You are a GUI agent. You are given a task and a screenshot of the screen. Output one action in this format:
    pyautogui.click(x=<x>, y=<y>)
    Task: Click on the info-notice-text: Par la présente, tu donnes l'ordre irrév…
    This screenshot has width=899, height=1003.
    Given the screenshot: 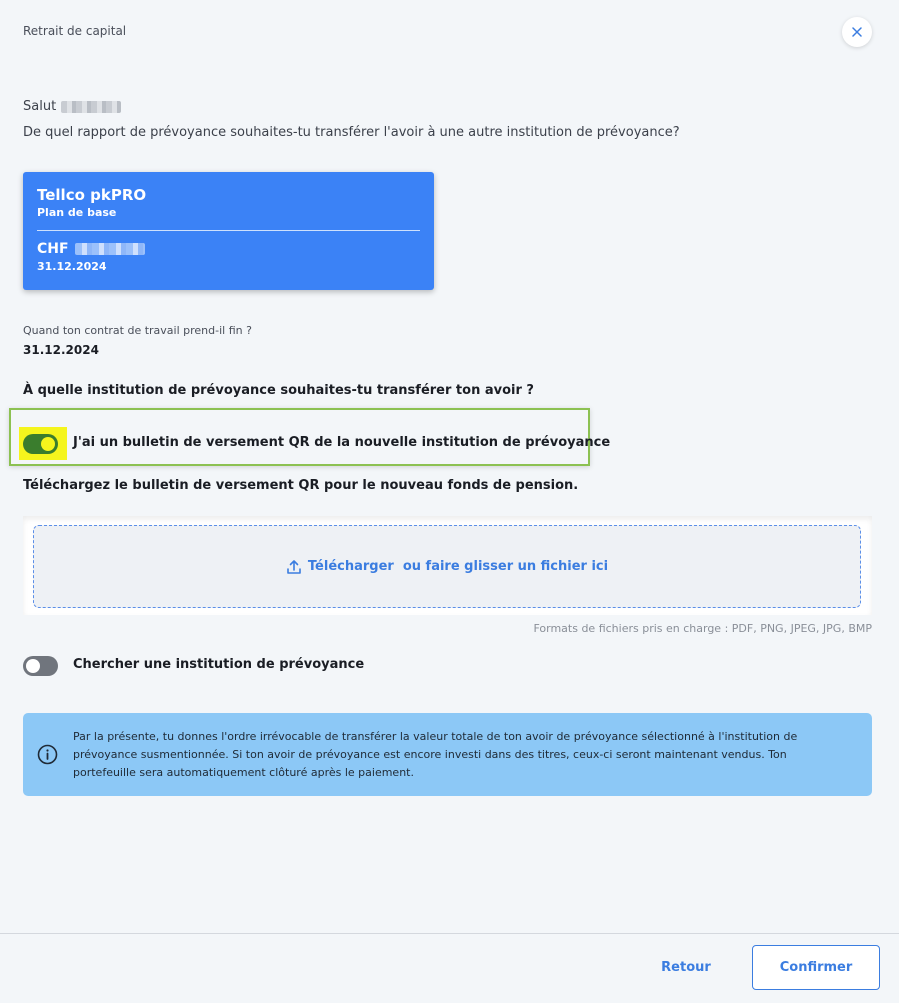 What is the action you would take?
    pyautogui.click(x=435, y=754)
    